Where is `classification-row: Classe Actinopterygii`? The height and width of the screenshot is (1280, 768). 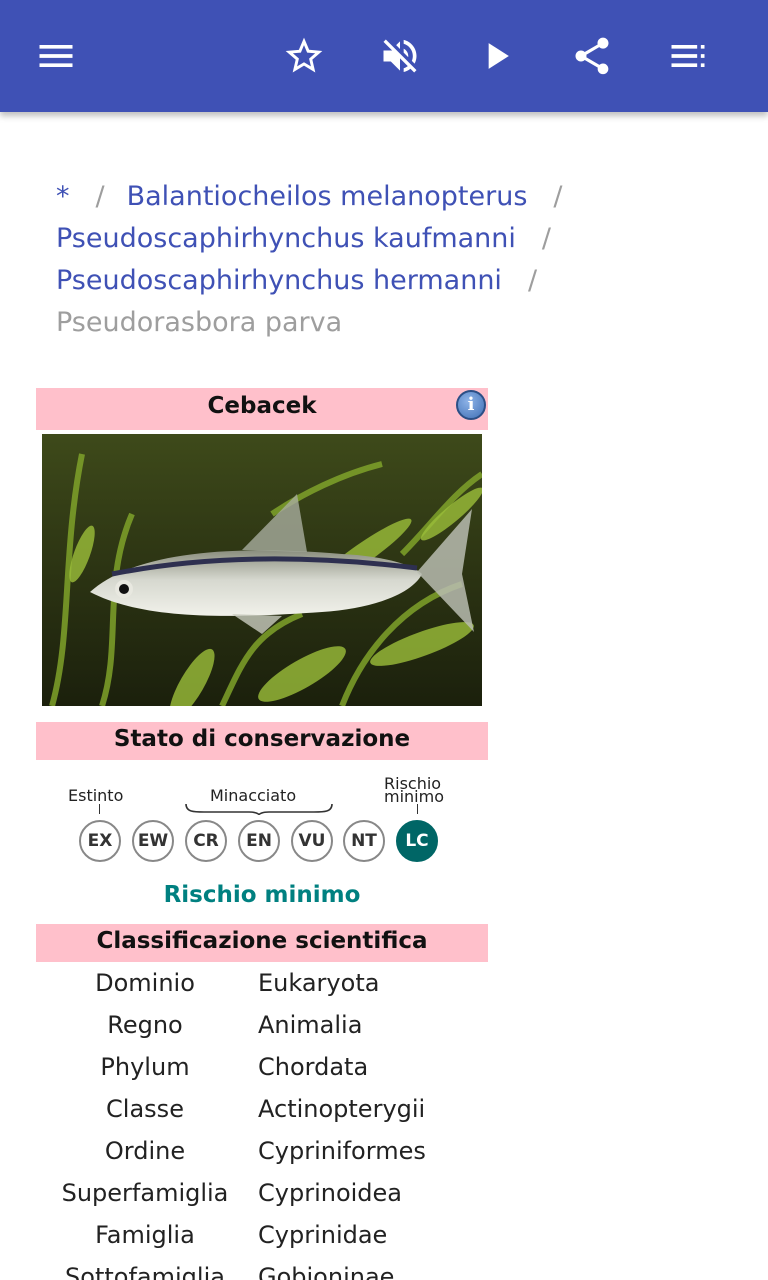 classification-row: Classe Actinopterygii is located at coordinates (262, 1111).